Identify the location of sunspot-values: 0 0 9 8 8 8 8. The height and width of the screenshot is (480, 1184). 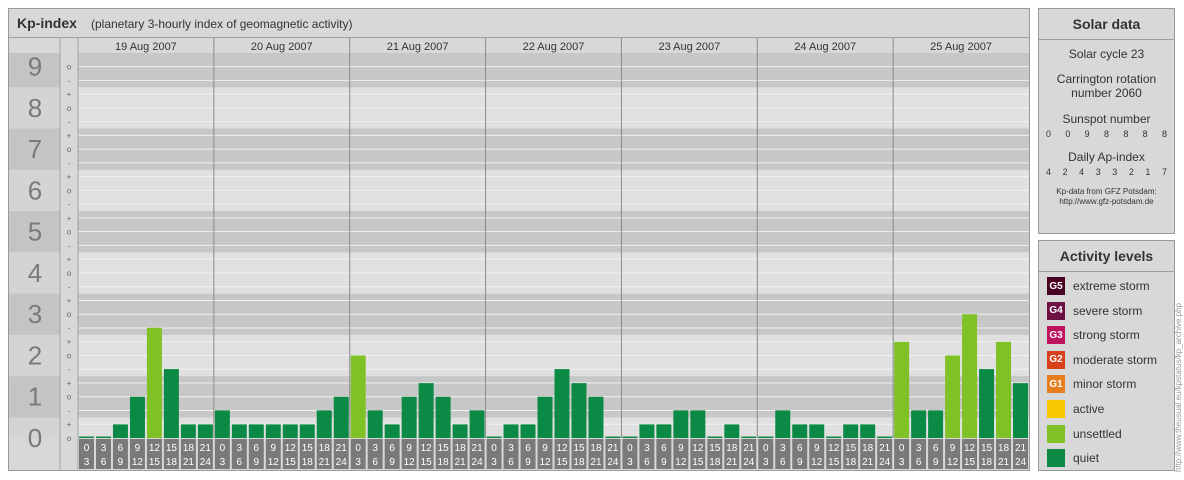
(1106, 134).